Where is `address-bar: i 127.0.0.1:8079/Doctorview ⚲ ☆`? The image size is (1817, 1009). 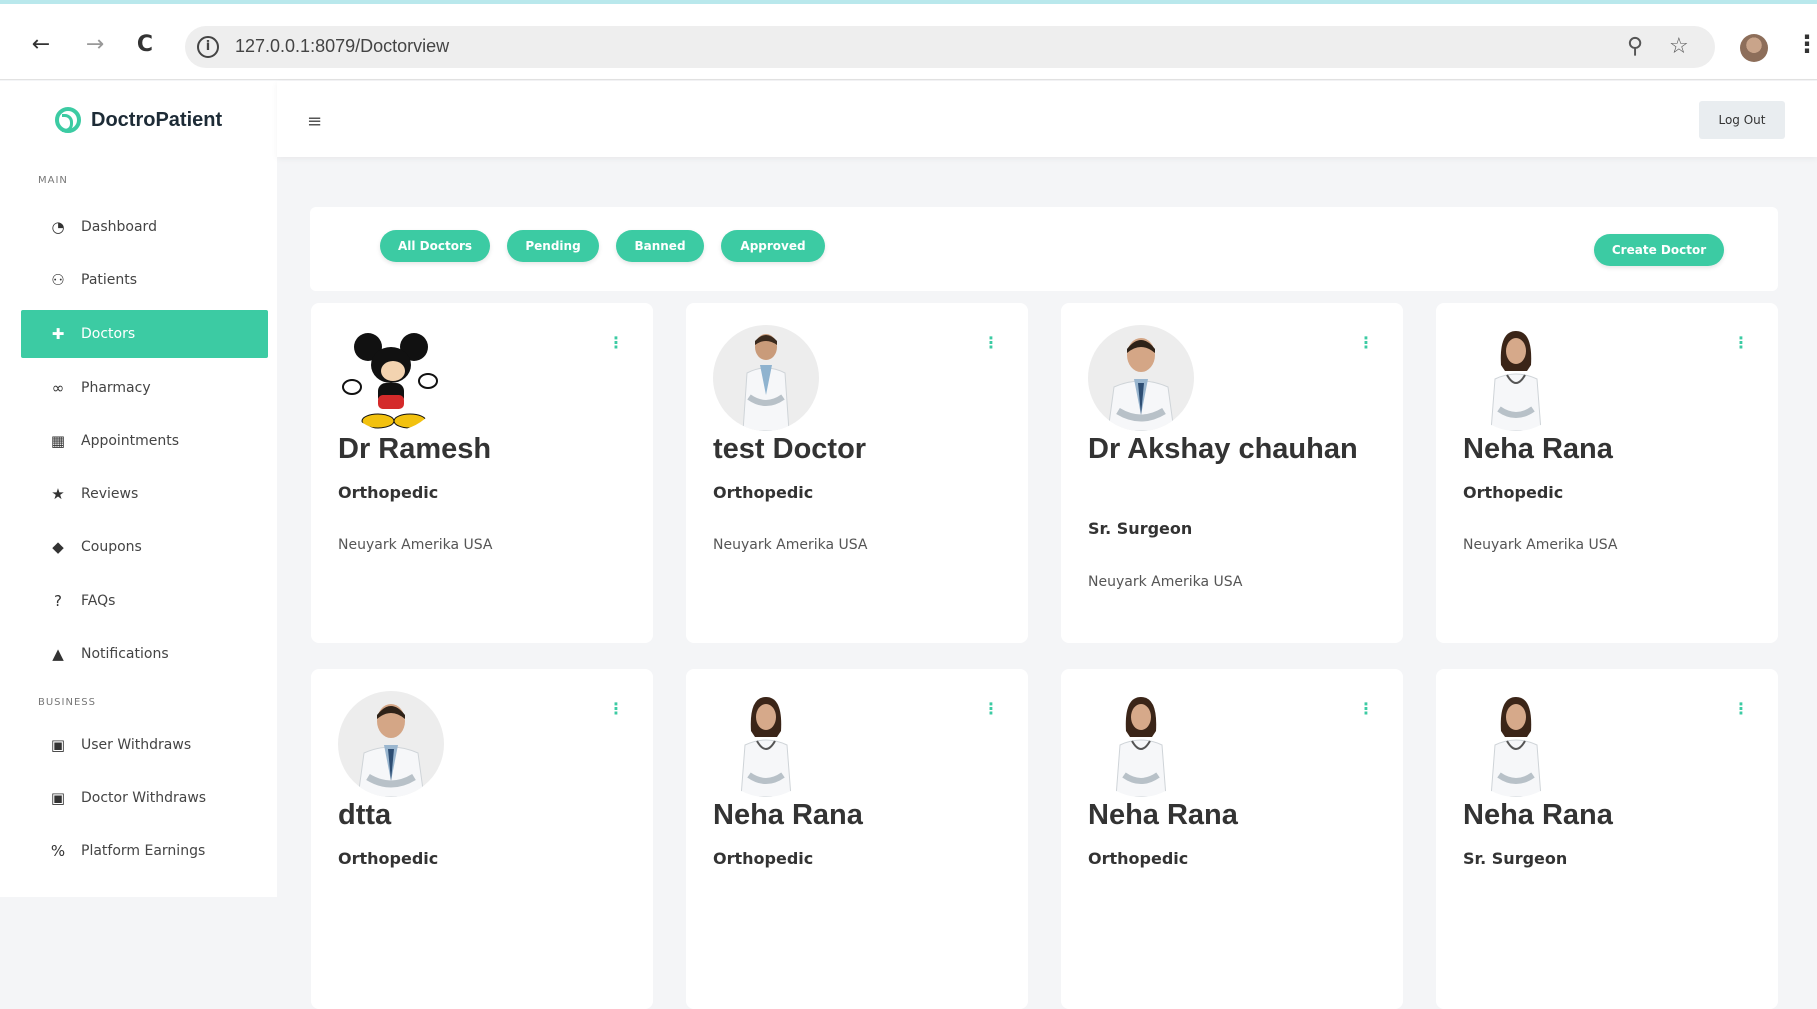 address-bar: i 127.0.0.1:8079/Doctorview ⚲ ☆ is located at coordinates (950, 47).